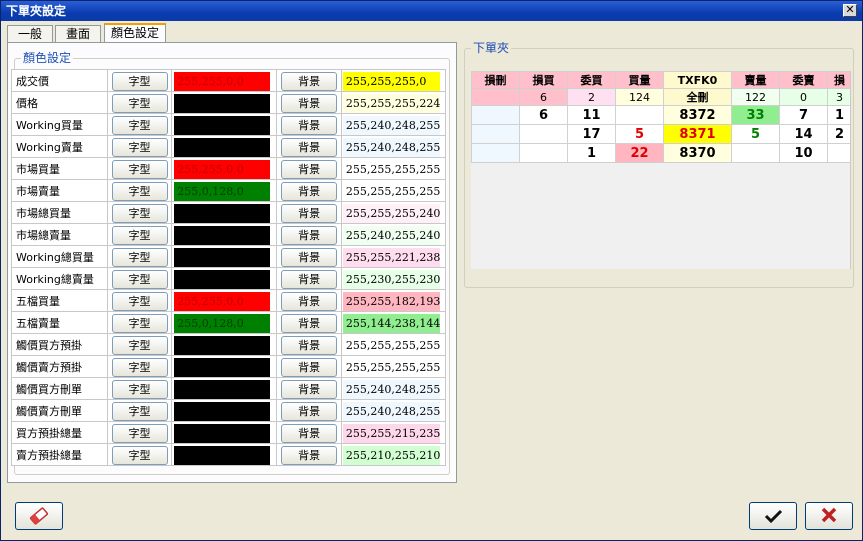 This screenshot has height=541, width=863. What do you see at coordinates (803, 115) in the screenshot?
I see `ladder-cell: 7` at bounding box center [803, 115].